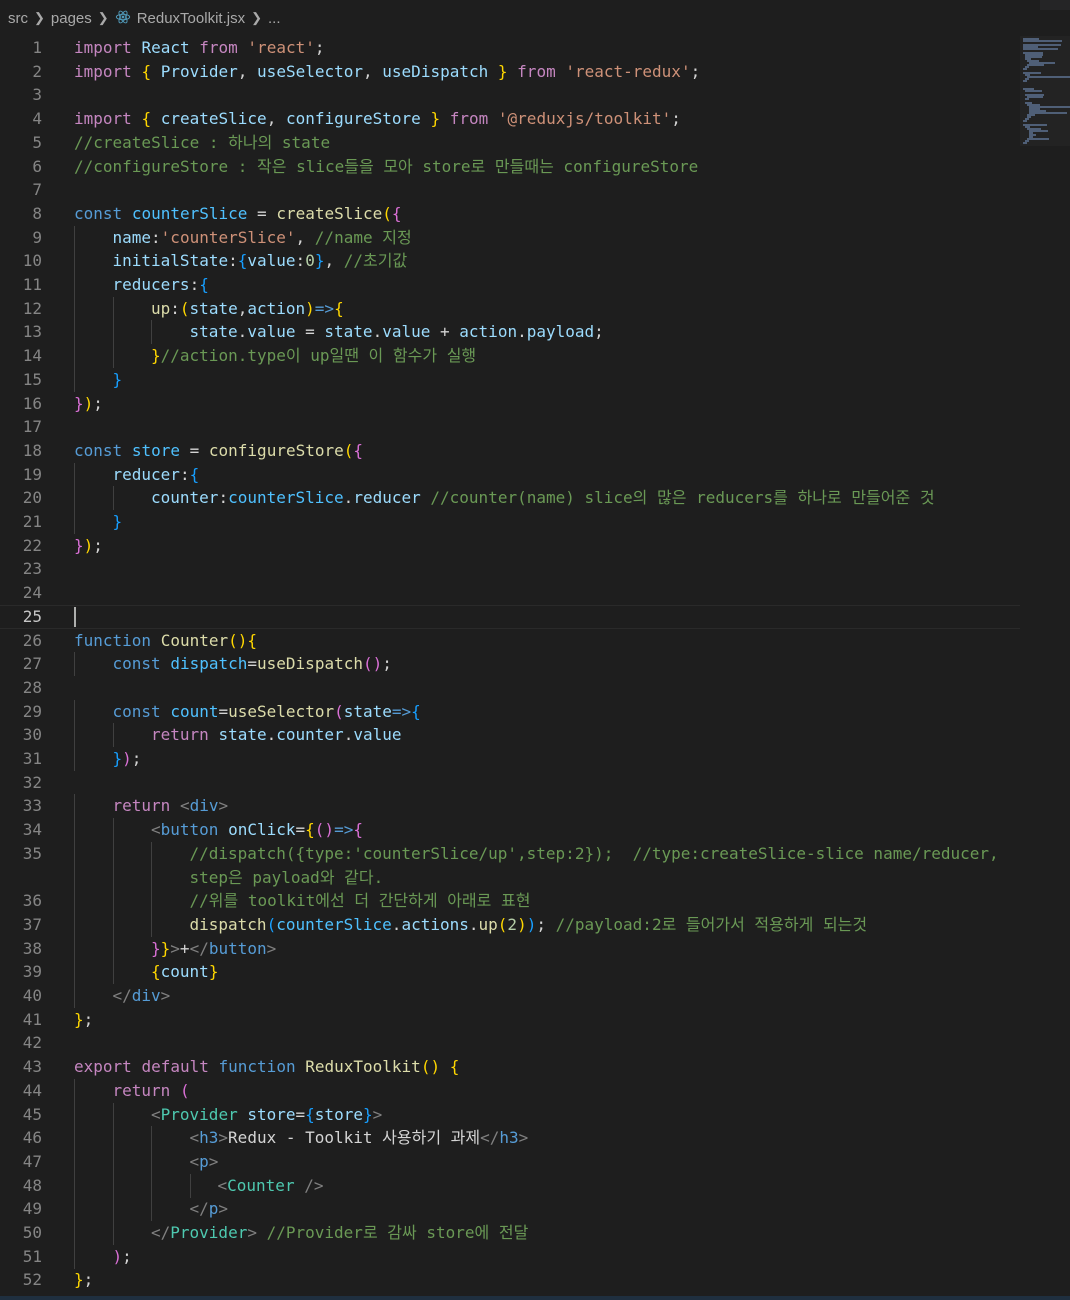  Describe the element at coordinates (510, 1043) in the screenshot. I see `code-line: 42` at that location.